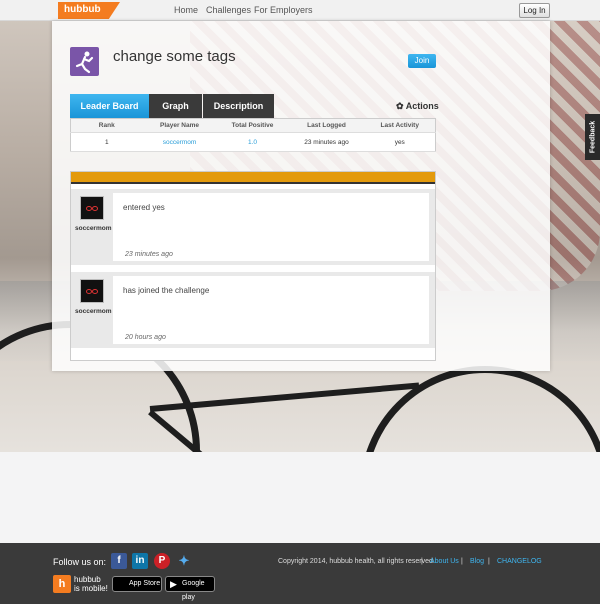 The image size is (600, 604). I want to click on footer-link-blog: Blog, so click(477, 561).